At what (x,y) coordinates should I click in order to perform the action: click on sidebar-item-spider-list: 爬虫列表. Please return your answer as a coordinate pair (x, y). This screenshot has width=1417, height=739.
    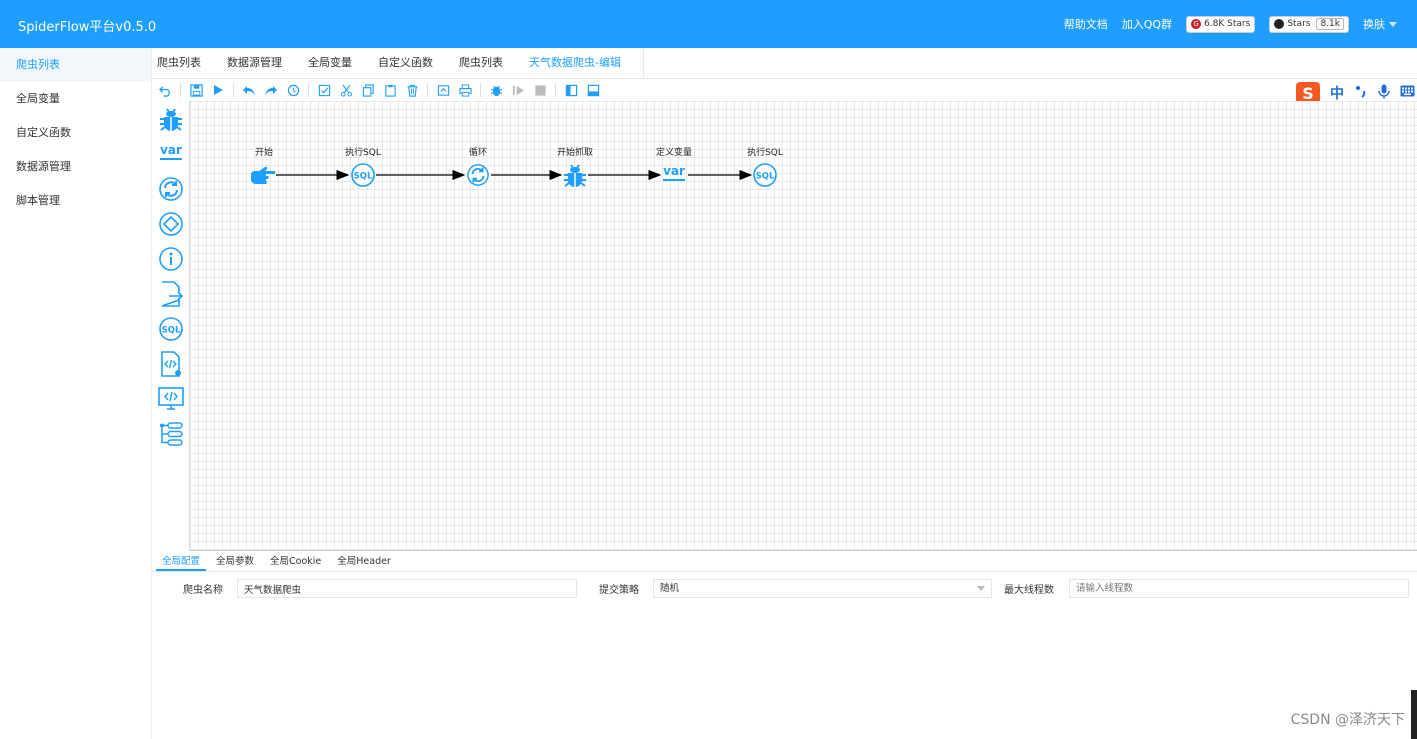
    Looking at the image, I should click on (75, 65).